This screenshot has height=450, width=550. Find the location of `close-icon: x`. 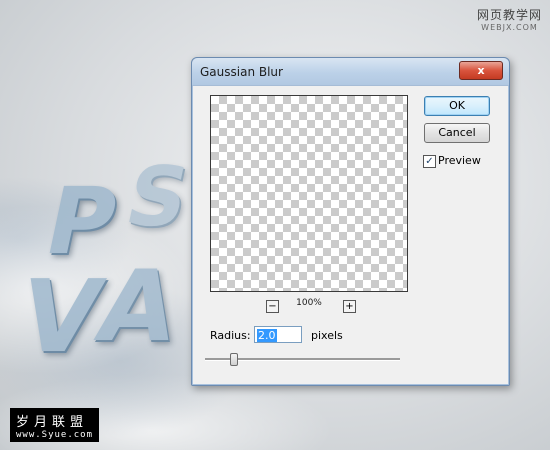

close-icon: x is located at coordinates (481, 70).